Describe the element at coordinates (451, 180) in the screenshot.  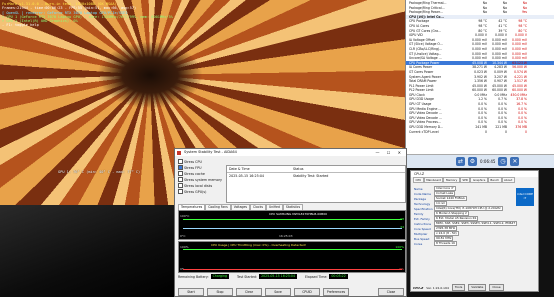
I see `cpuz-tab: Memory` at that location.